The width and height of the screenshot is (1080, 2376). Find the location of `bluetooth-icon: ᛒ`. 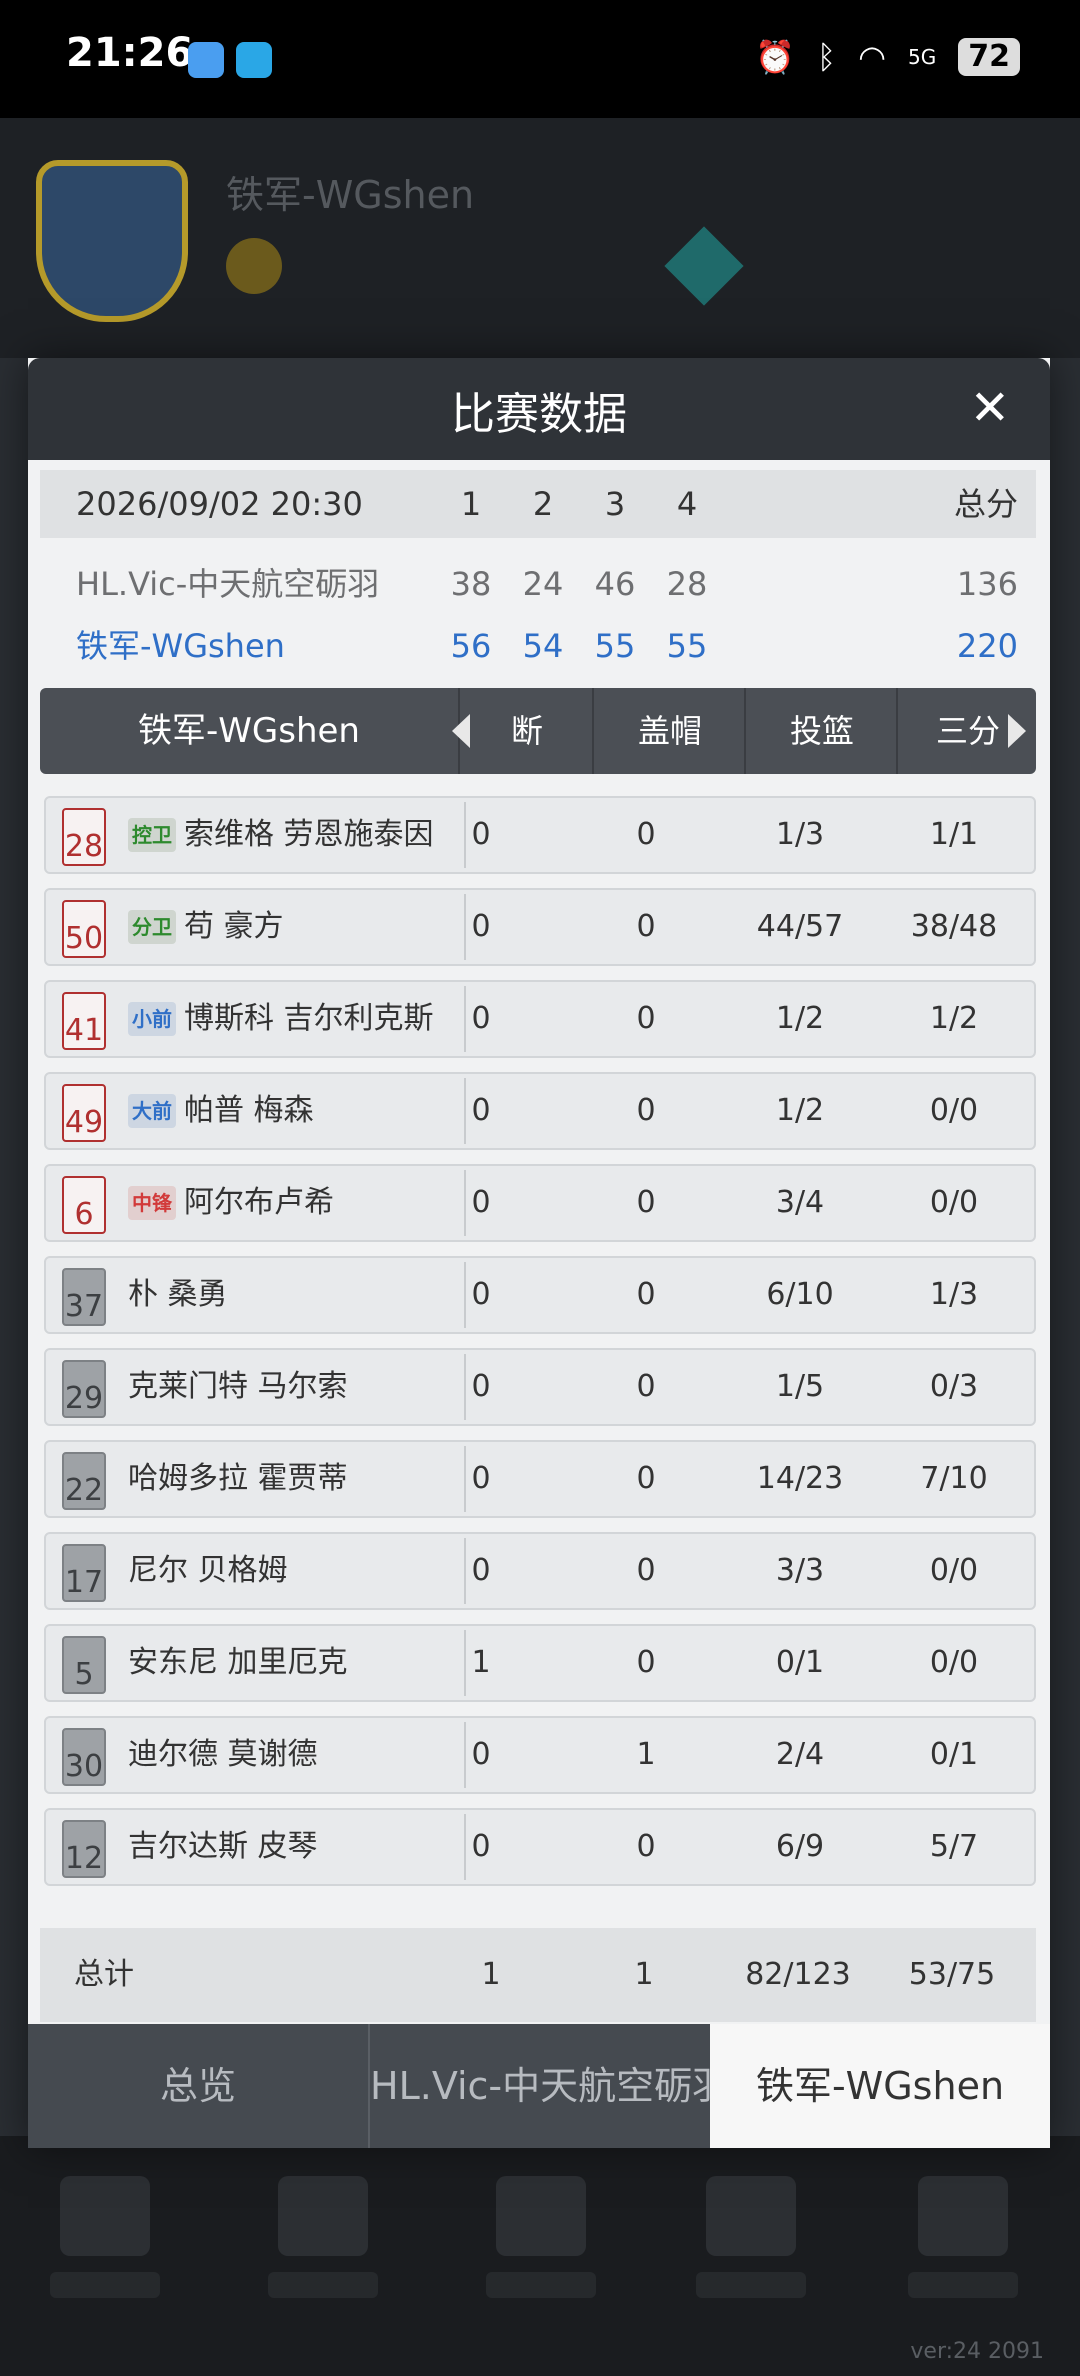

bluetooth-icon: ᛒ is located at coordinates (826, 57).